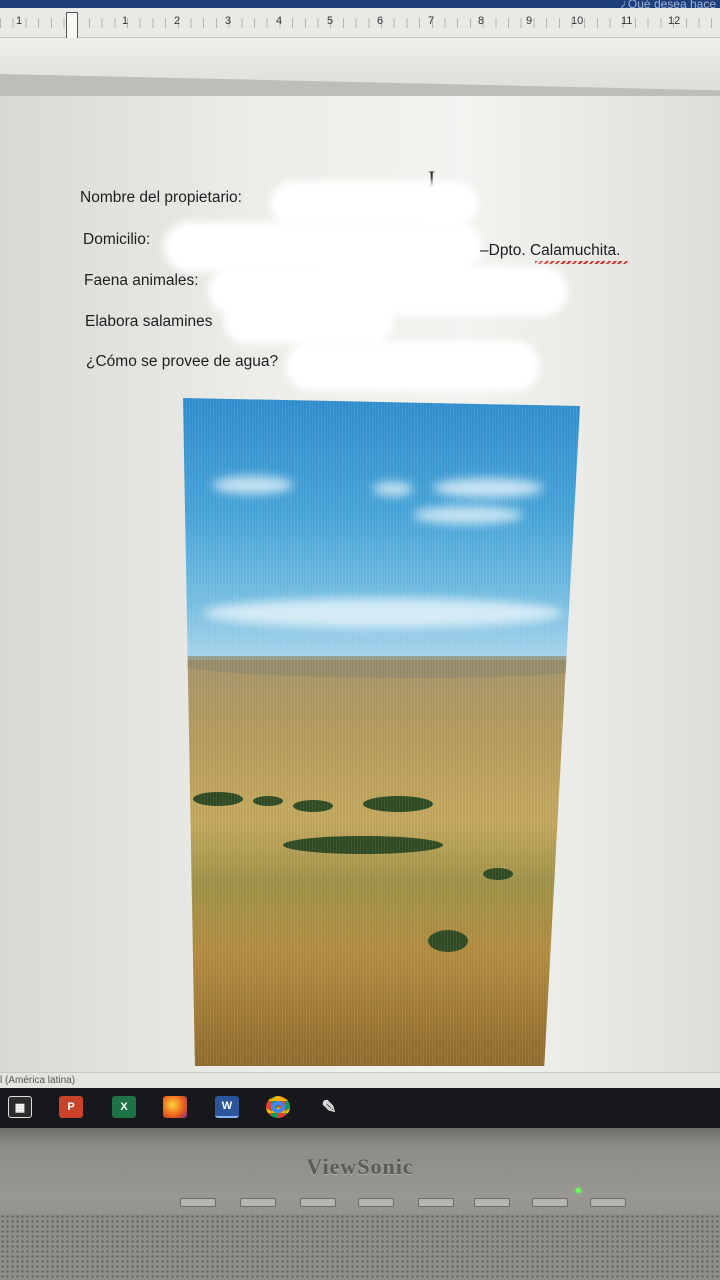 This screenshot has height=1280, width=720. What do you see at coordinates (177, 21) in the screenshot?
I see `ruler-number: 2` at bounding box center [177, 21].